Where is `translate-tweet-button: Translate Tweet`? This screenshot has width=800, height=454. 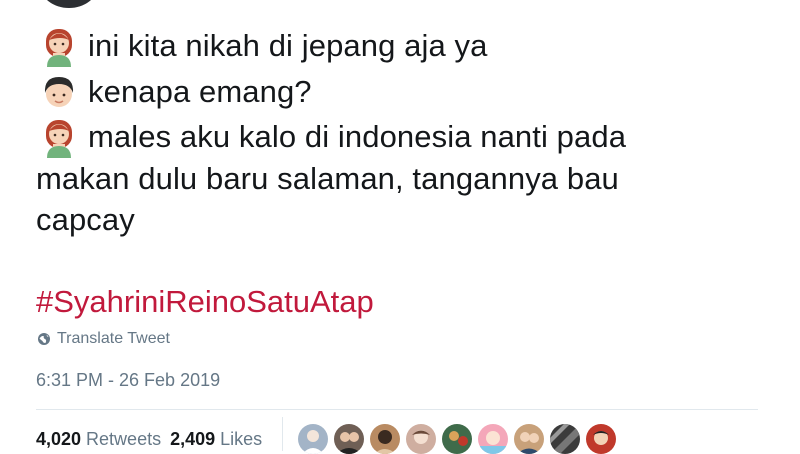 translate-tweet-button: Translate Tweet is located at coordinates (103, 339).